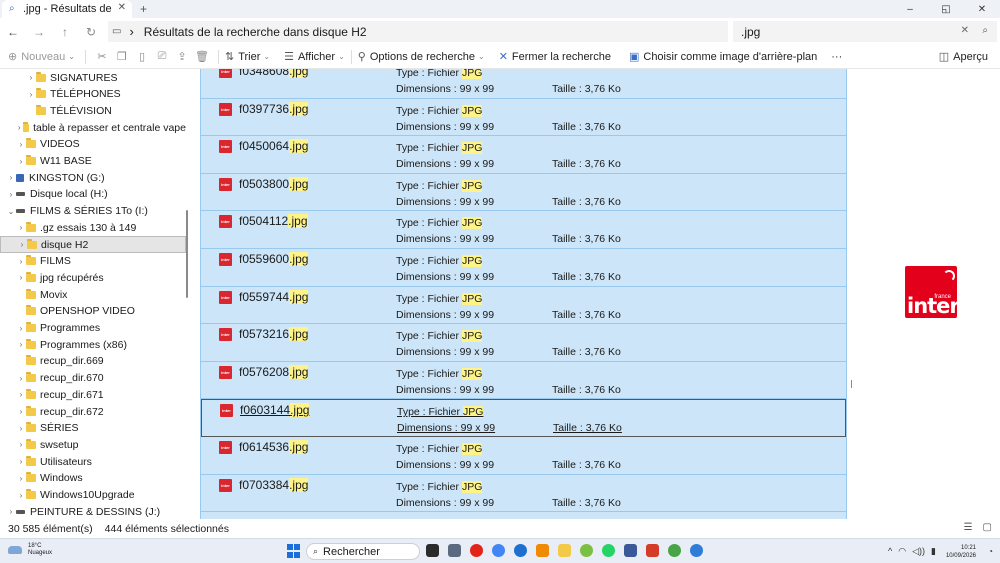 The height and width of the screenshot is (563, 1000). I want to click on sidebar-item: › disque H2, so click(93, 244).